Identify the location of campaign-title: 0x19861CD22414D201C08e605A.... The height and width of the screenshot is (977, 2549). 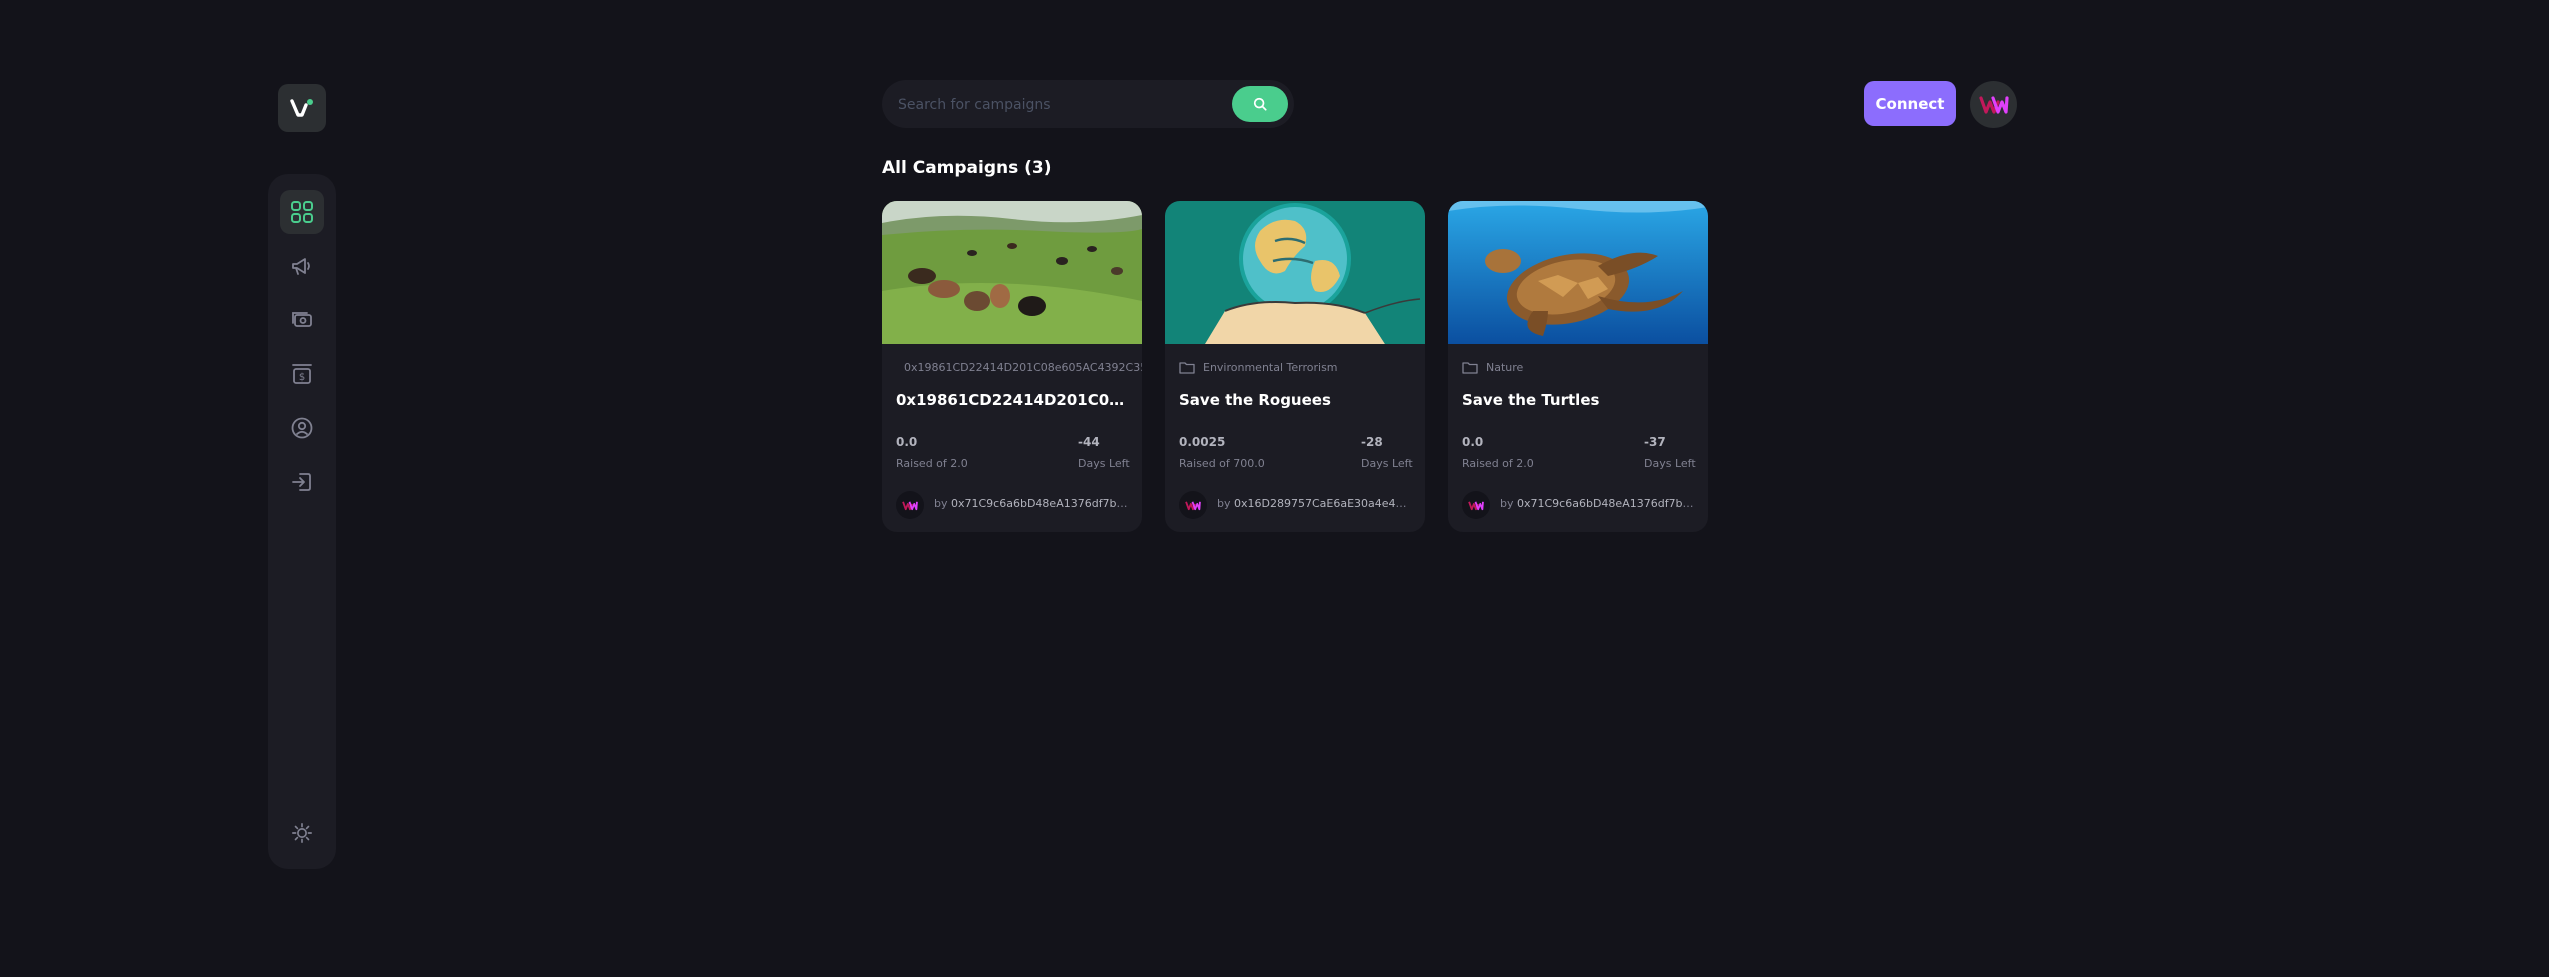
(1014, 400).